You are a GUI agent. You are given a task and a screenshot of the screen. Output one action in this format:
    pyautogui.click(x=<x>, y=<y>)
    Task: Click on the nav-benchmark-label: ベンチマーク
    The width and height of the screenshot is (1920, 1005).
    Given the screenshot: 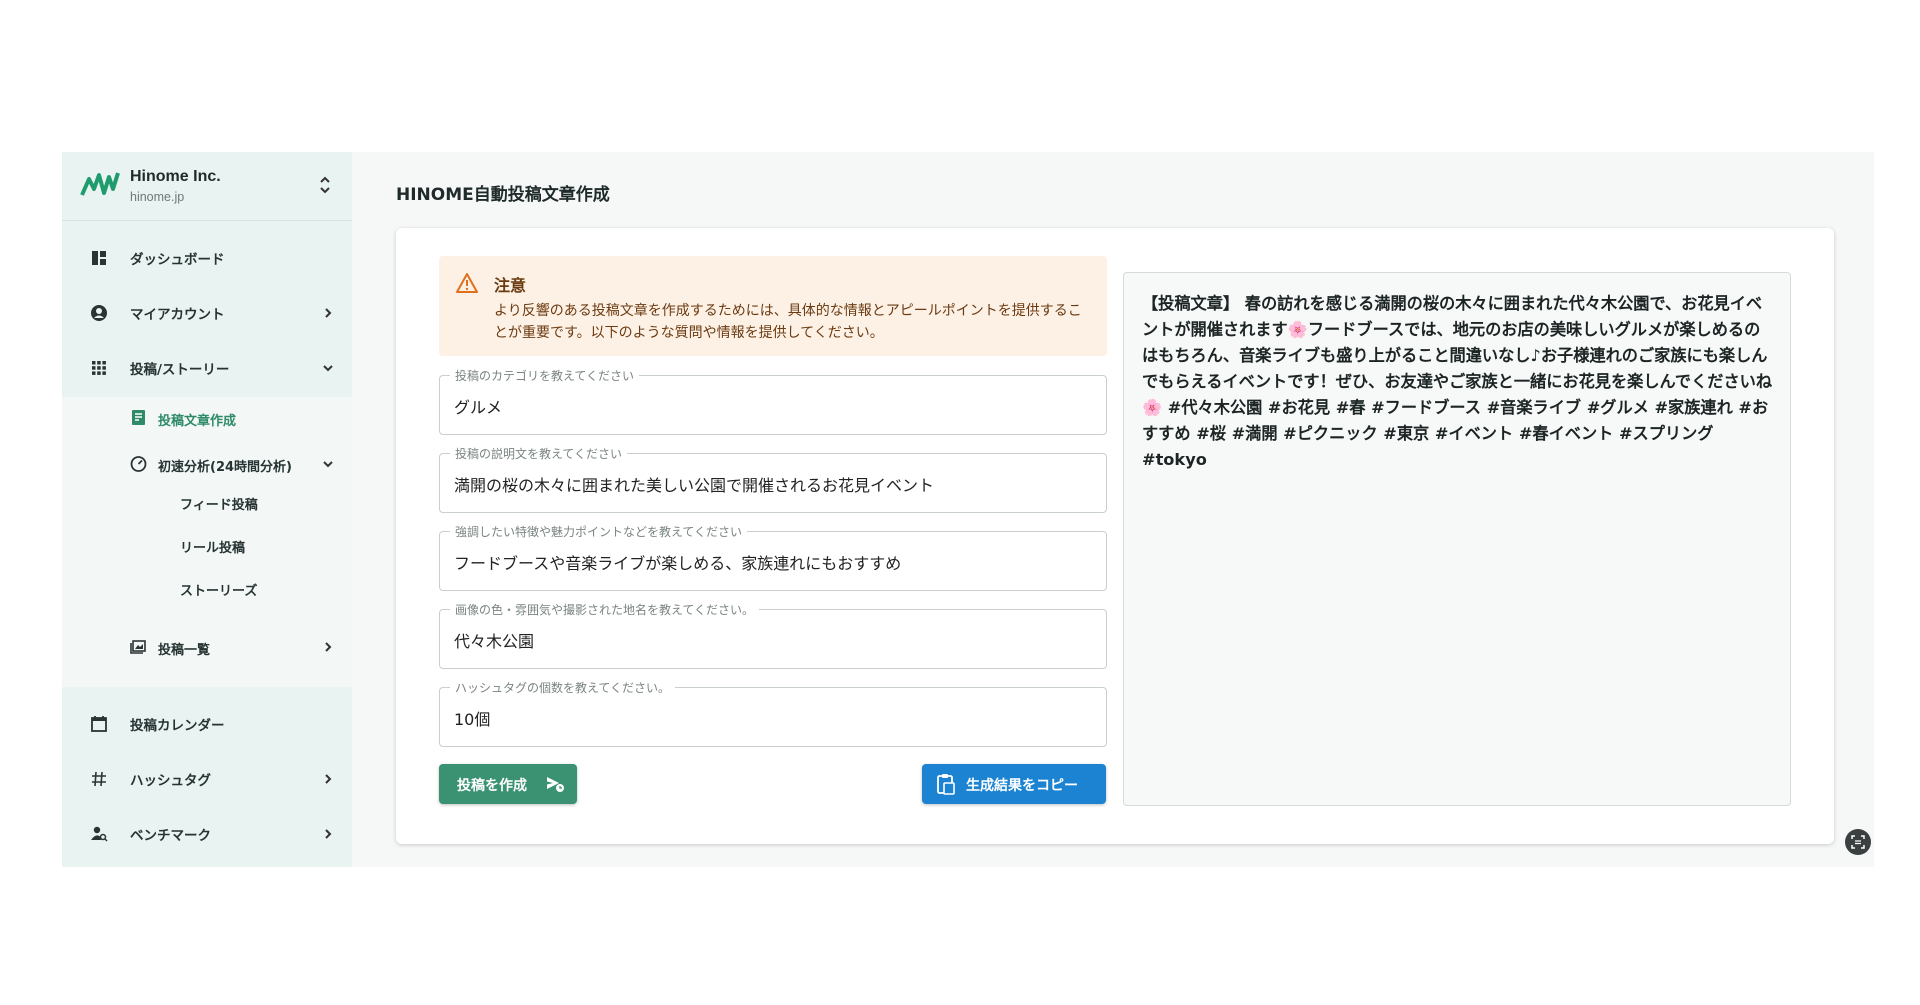 What is the action you would take?
    pyautogui.click(x=170, y=836)
    